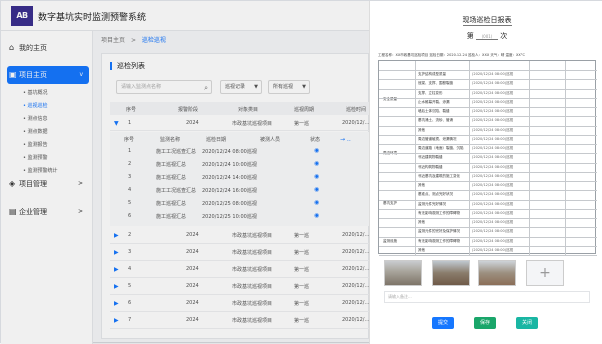 This screenshot has width=602, height=344. I want to click on sheet-row-label: 邻近建筑物裂缝, so click(430, 157).